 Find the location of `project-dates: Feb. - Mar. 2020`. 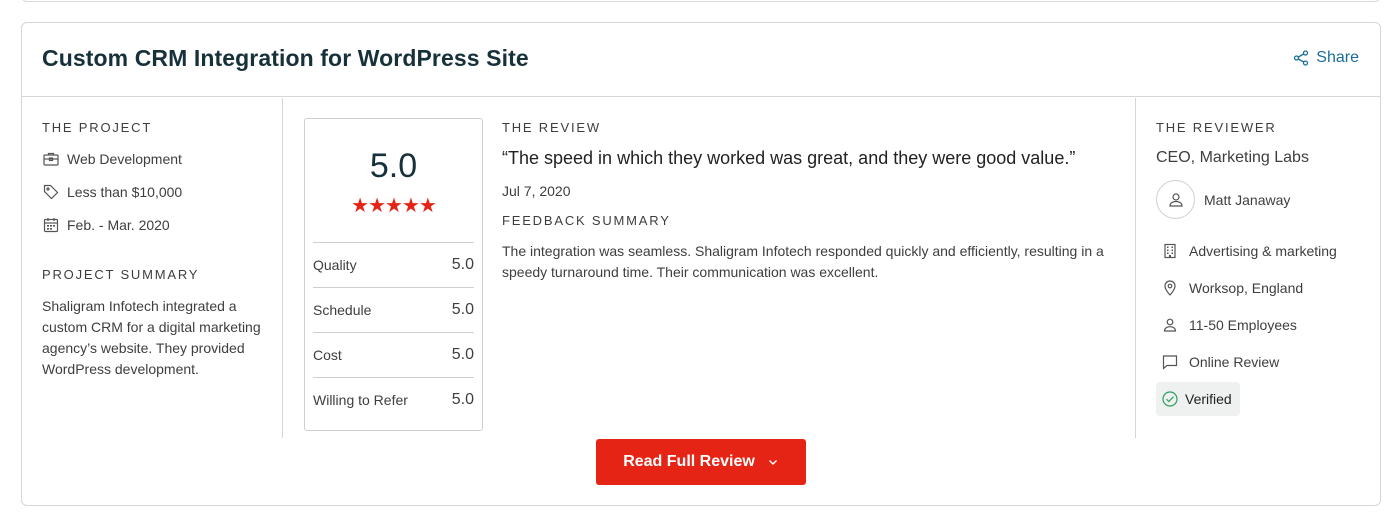

project-dates: Feb. - Mar. 2020 is located at coordinates (157, 225).